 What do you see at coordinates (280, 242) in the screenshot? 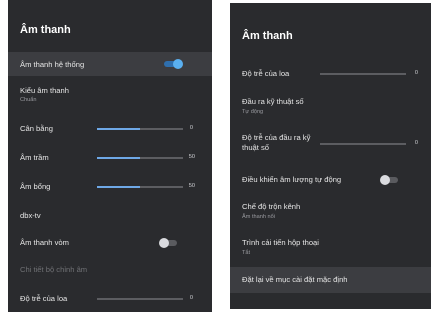
I see `dialog-enhancer-label: Trình cải tiến hộp thoại` at bounding box center [280, 242].